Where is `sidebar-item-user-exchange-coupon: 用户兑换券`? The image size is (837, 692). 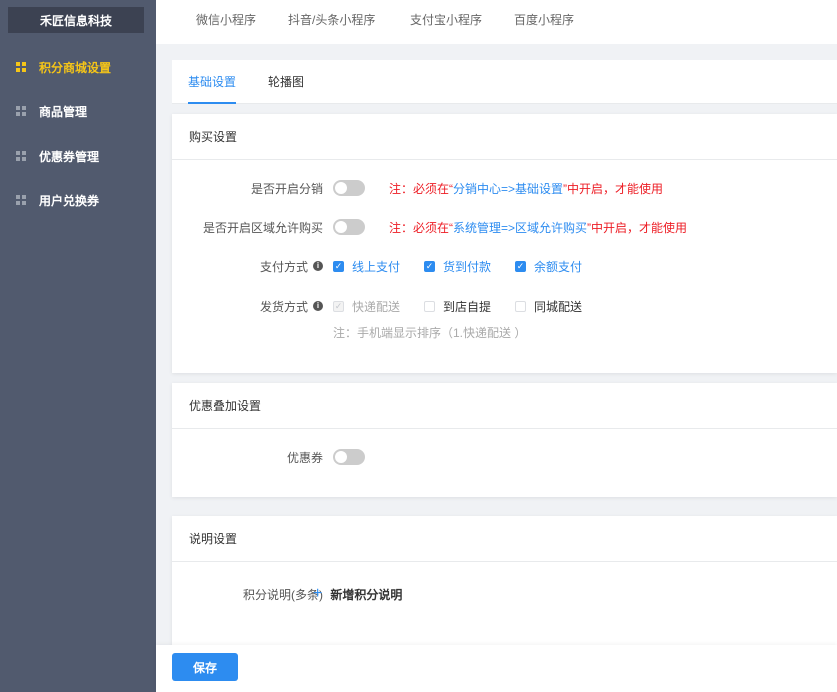
sidebar-item-user-exchange-coupon: 用户兑换券 is located at coordinates (78, 200).